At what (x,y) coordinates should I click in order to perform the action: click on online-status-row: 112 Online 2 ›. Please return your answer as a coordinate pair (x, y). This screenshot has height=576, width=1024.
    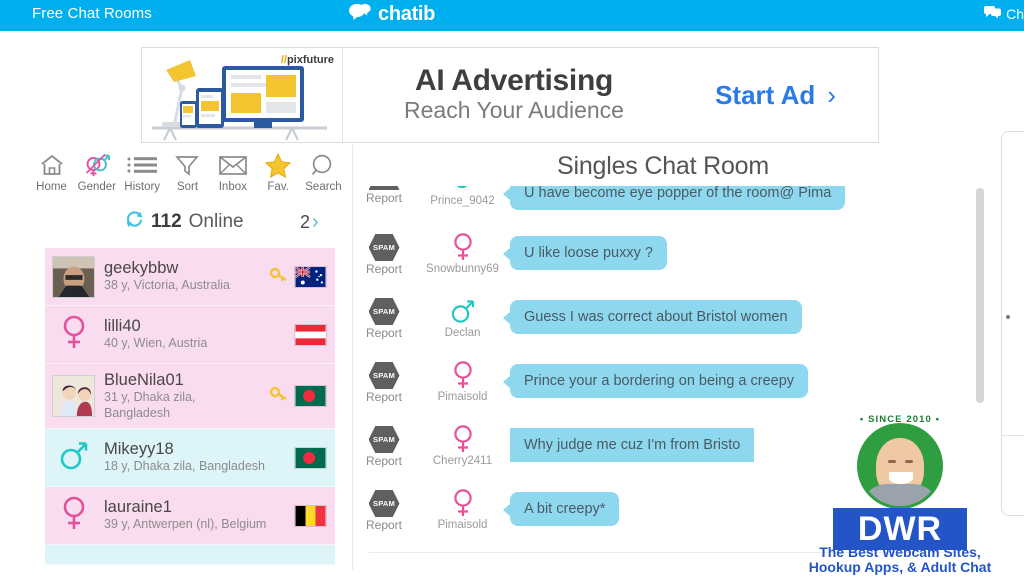
    Looking at the image, I should click on (172, 222).